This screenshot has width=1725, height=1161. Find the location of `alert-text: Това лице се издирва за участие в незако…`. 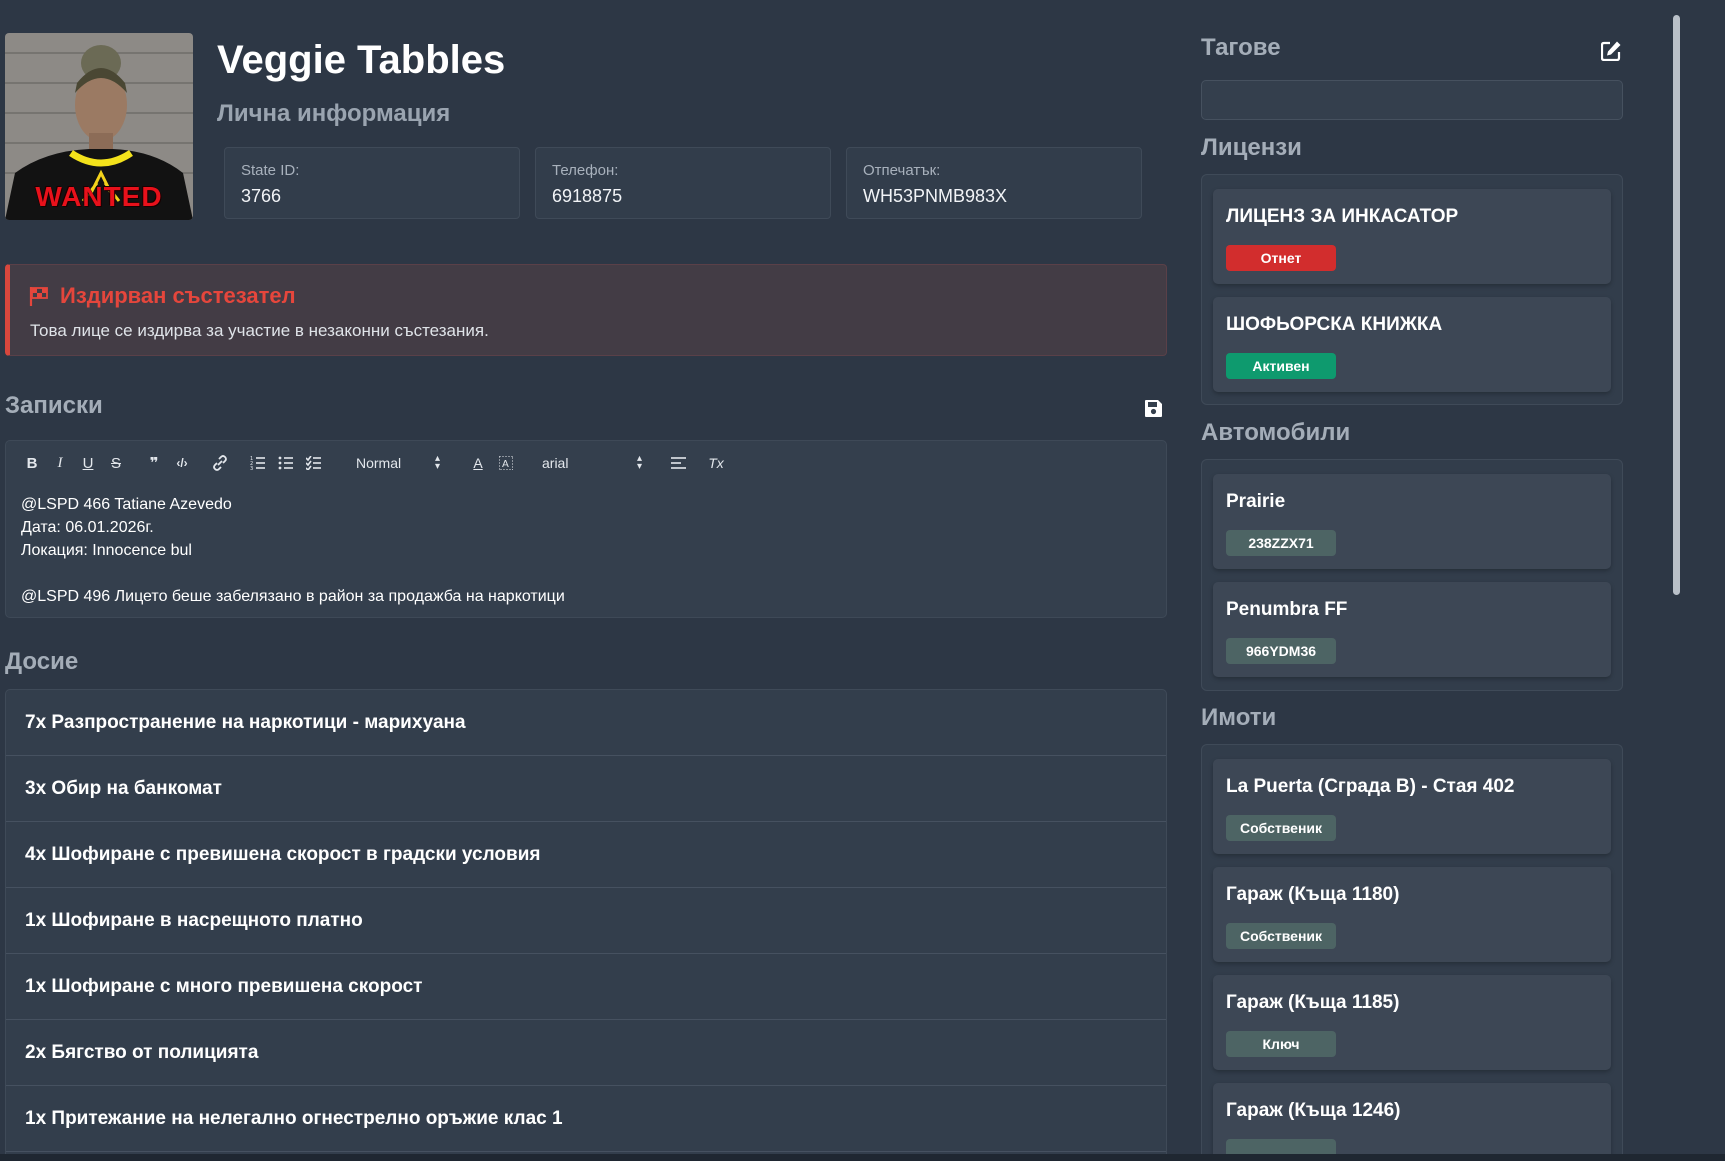

alert-text: Това лице се издирва за участие в незако… is located at coordinates (259, 330).